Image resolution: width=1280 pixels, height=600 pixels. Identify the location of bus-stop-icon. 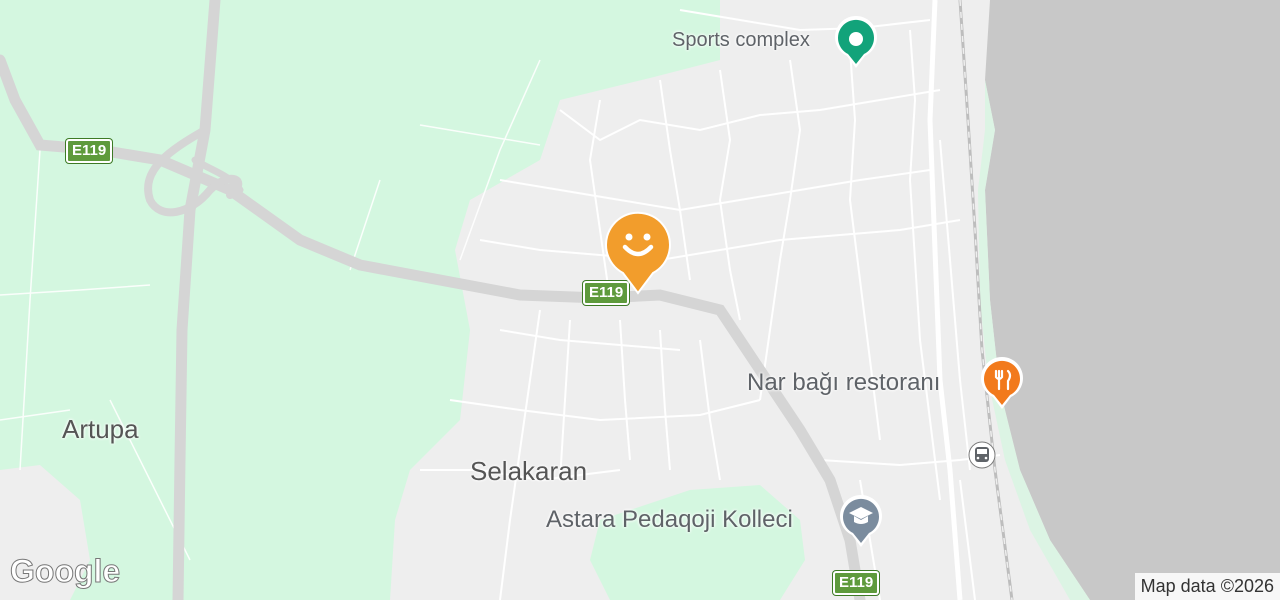
(982, 455).